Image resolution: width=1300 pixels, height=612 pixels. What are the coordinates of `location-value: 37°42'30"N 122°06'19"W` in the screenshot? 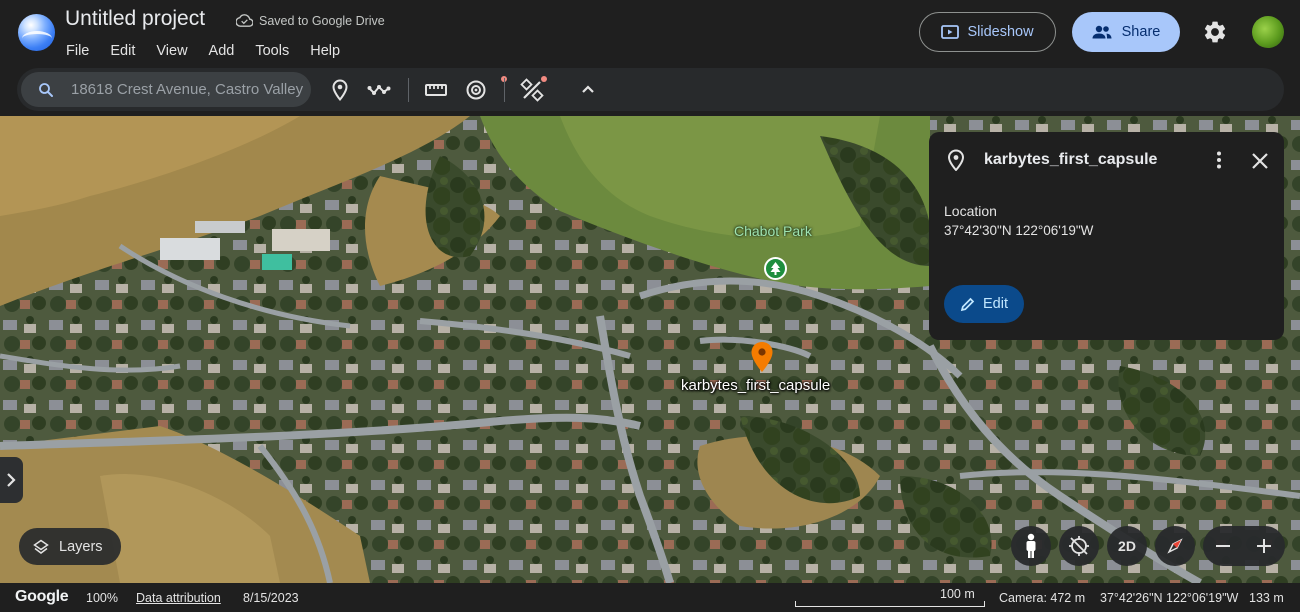 It's located at (1019, 230).